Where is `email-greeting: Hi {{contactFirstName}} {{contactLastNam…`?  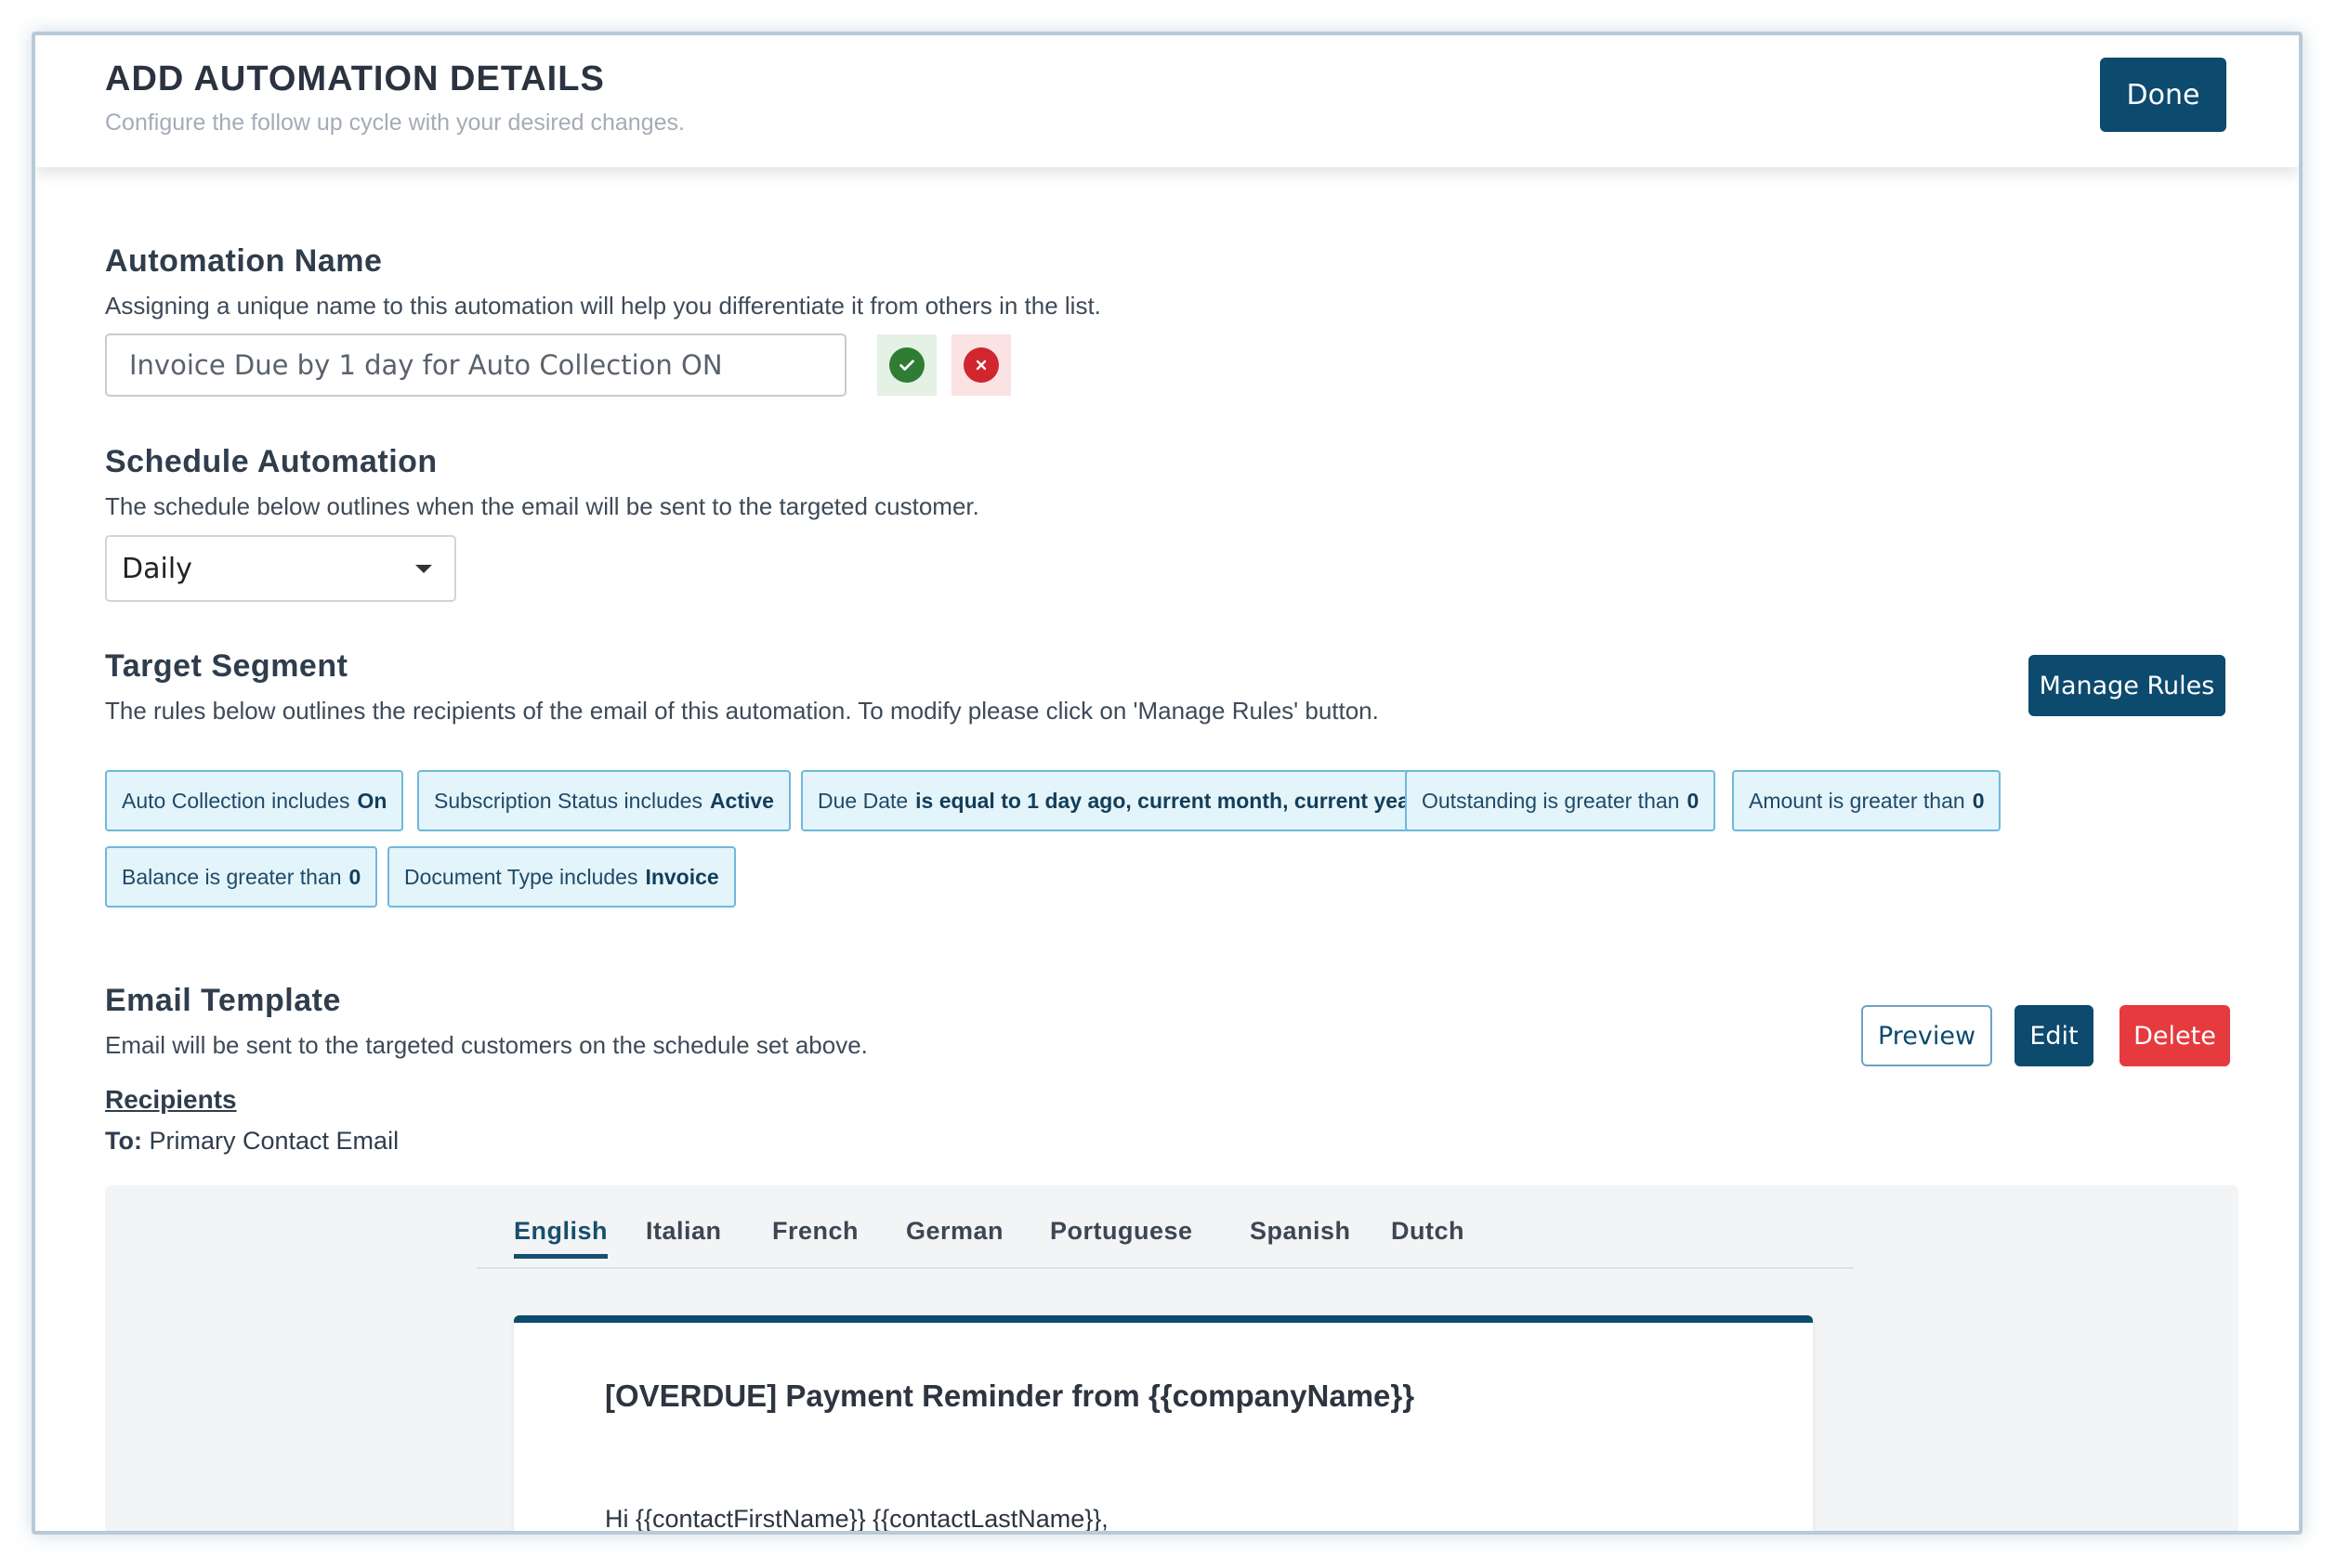 email-greeting: Hi {{contactFirstName}} {{contactLastNam… is located at coordinates (857, 1519).